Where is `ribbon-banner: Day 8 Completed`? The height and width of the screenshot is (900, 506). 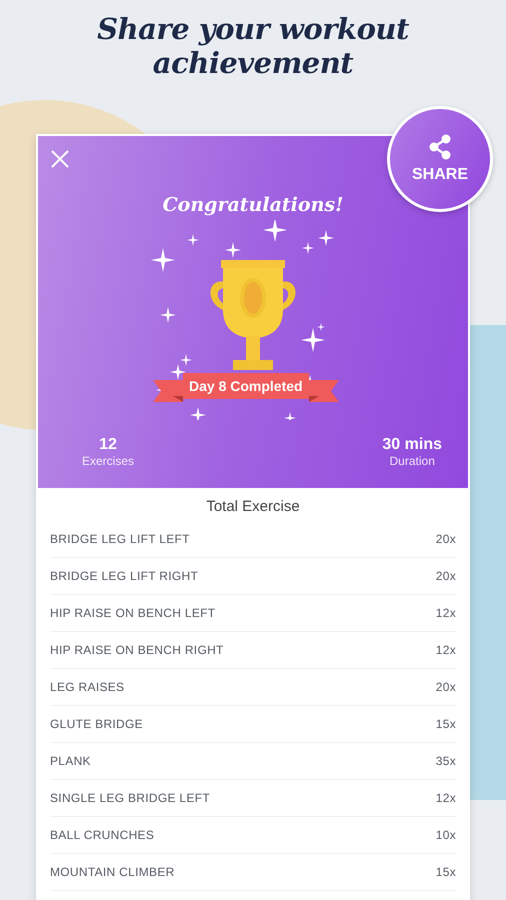
ribbon-banner: Day 8 Completed is located at coordinates (253, 386).